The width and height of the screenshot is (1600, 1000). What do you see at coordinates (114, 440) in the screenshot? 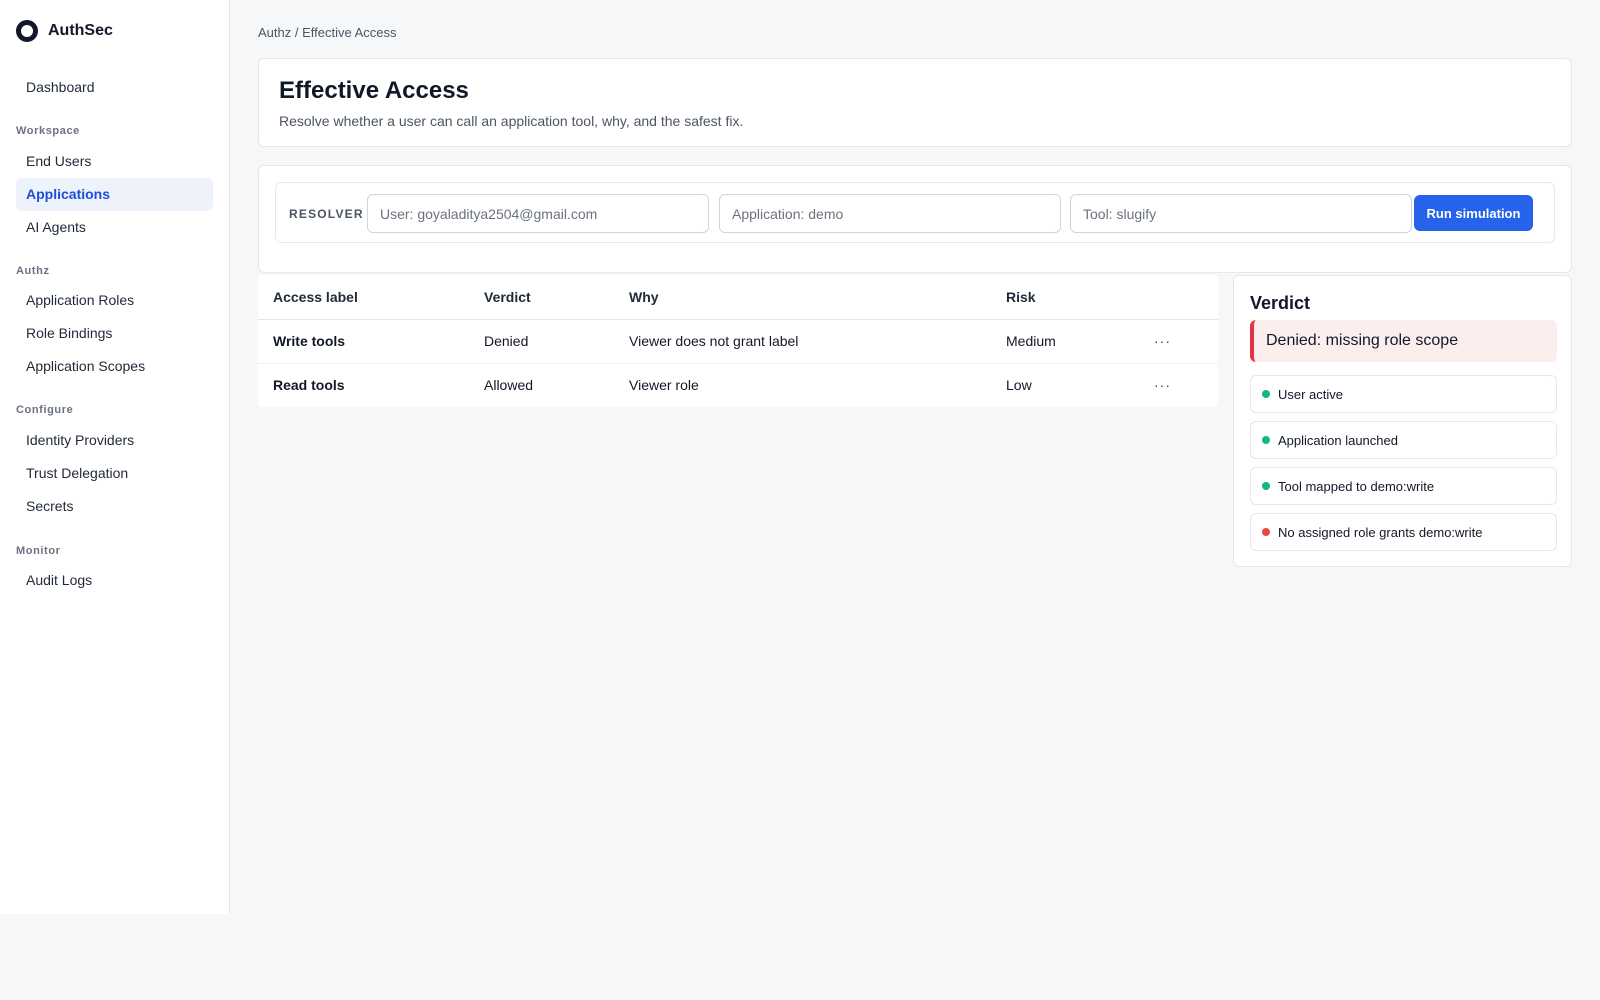
I see `sidebar-item-identity-providers: Identity Providers` at bounding box center [114, 440].